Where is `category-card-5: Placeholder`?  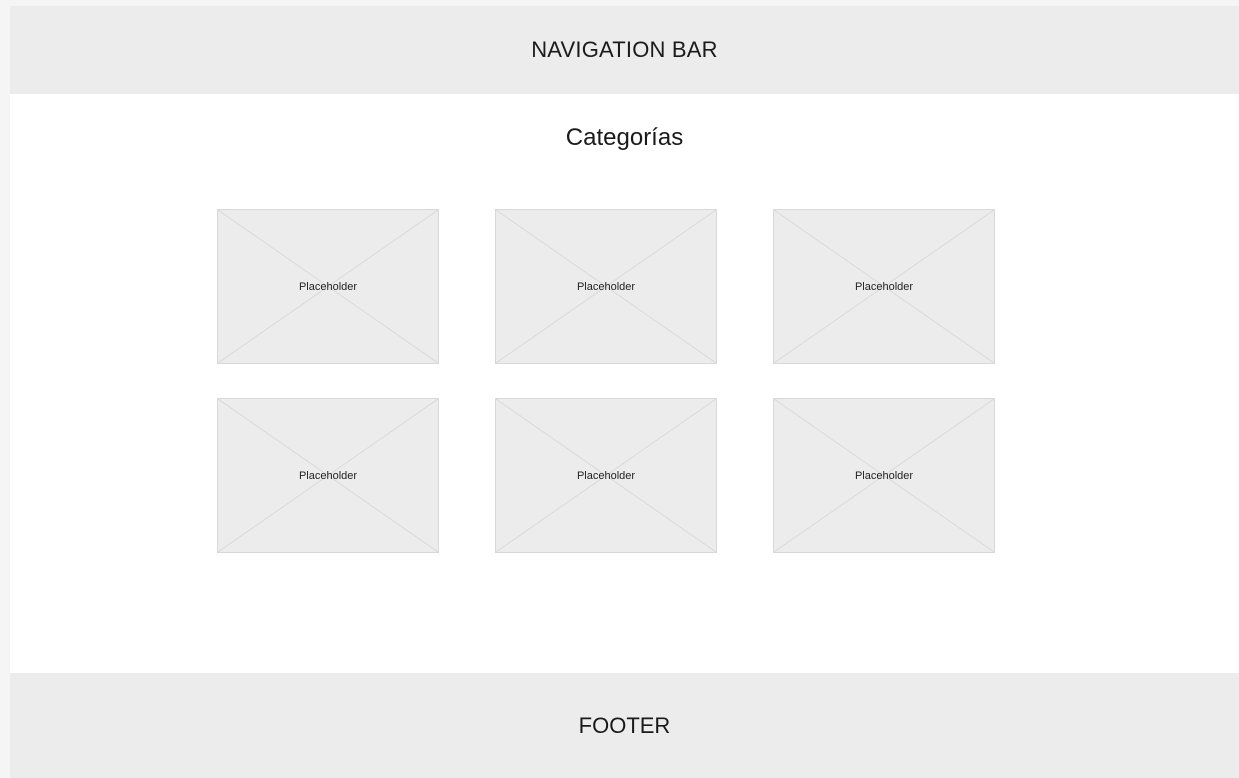 category-card-5: Placeholder is located at coordinates (606, 475).